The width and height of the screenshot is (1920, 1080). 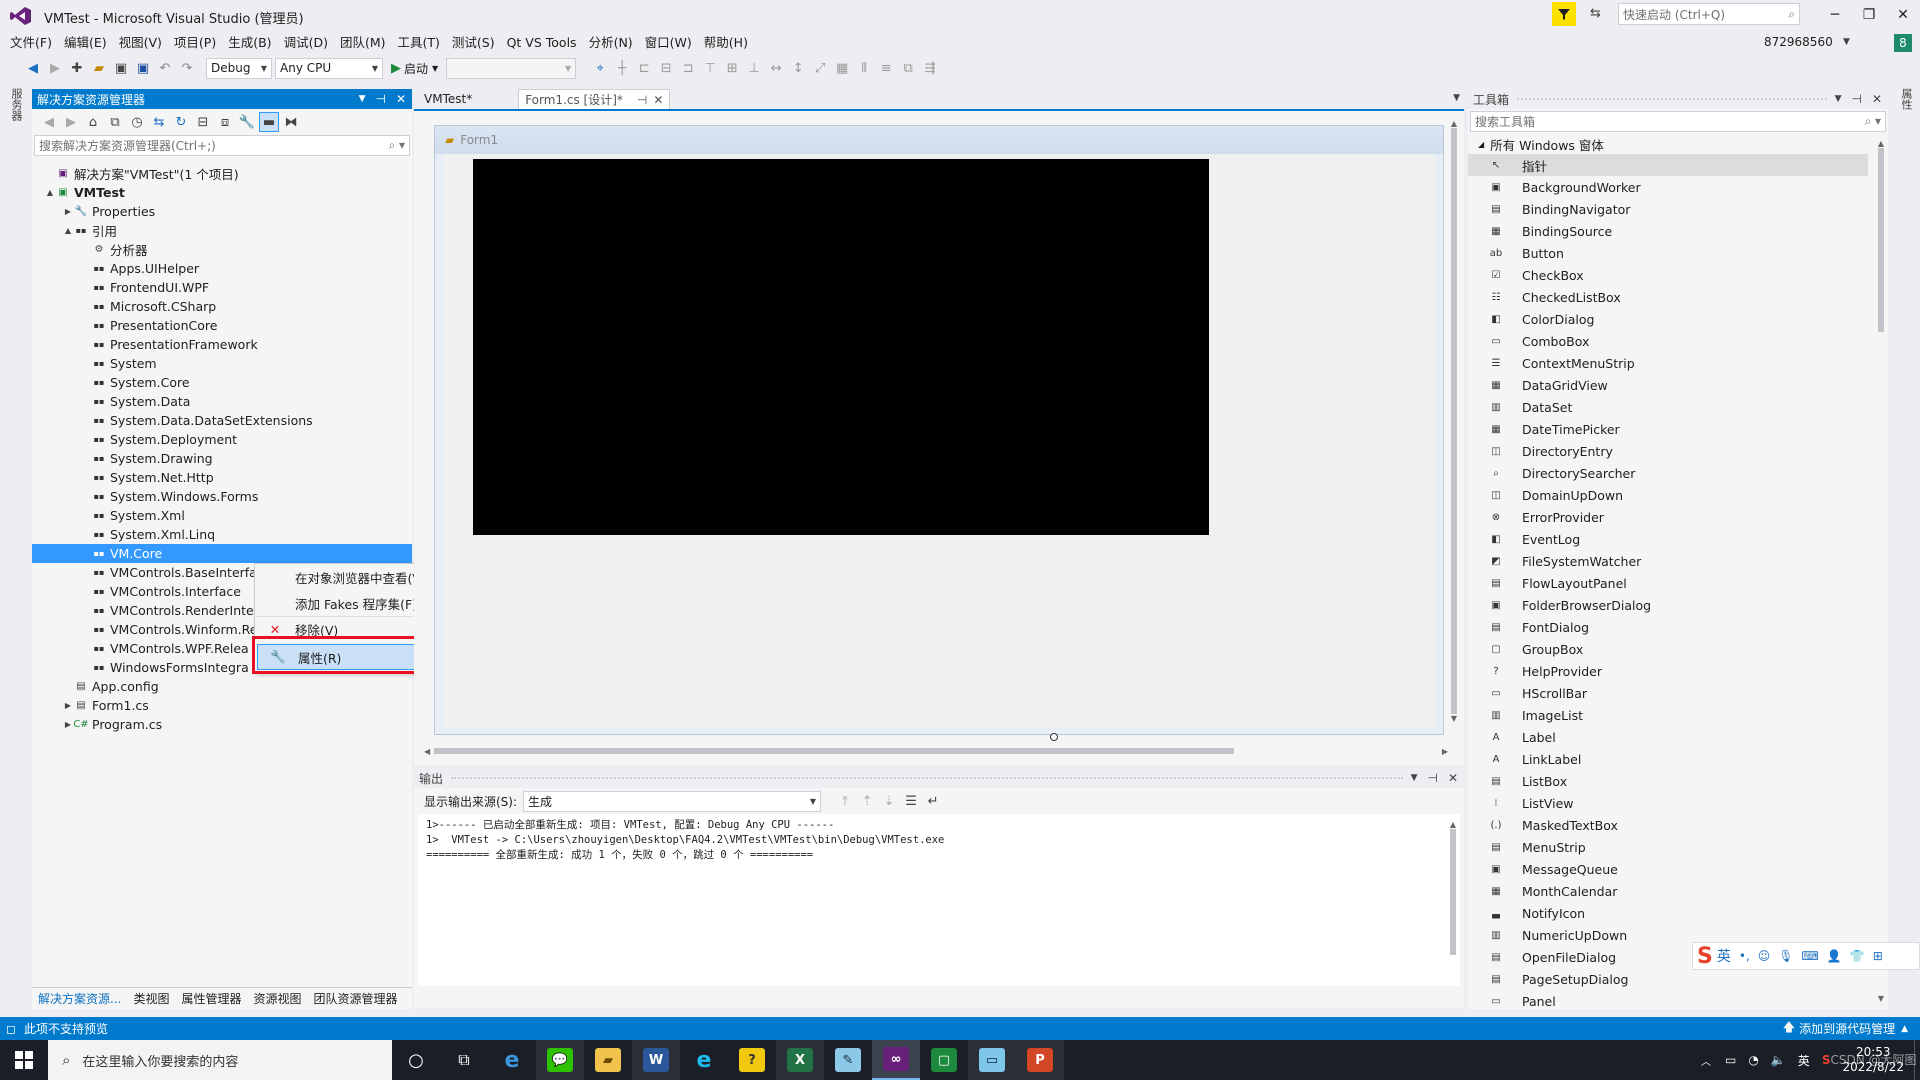 I want to click on toolbox-item: ▭ ComboBox, so click(x=1668, y=341).